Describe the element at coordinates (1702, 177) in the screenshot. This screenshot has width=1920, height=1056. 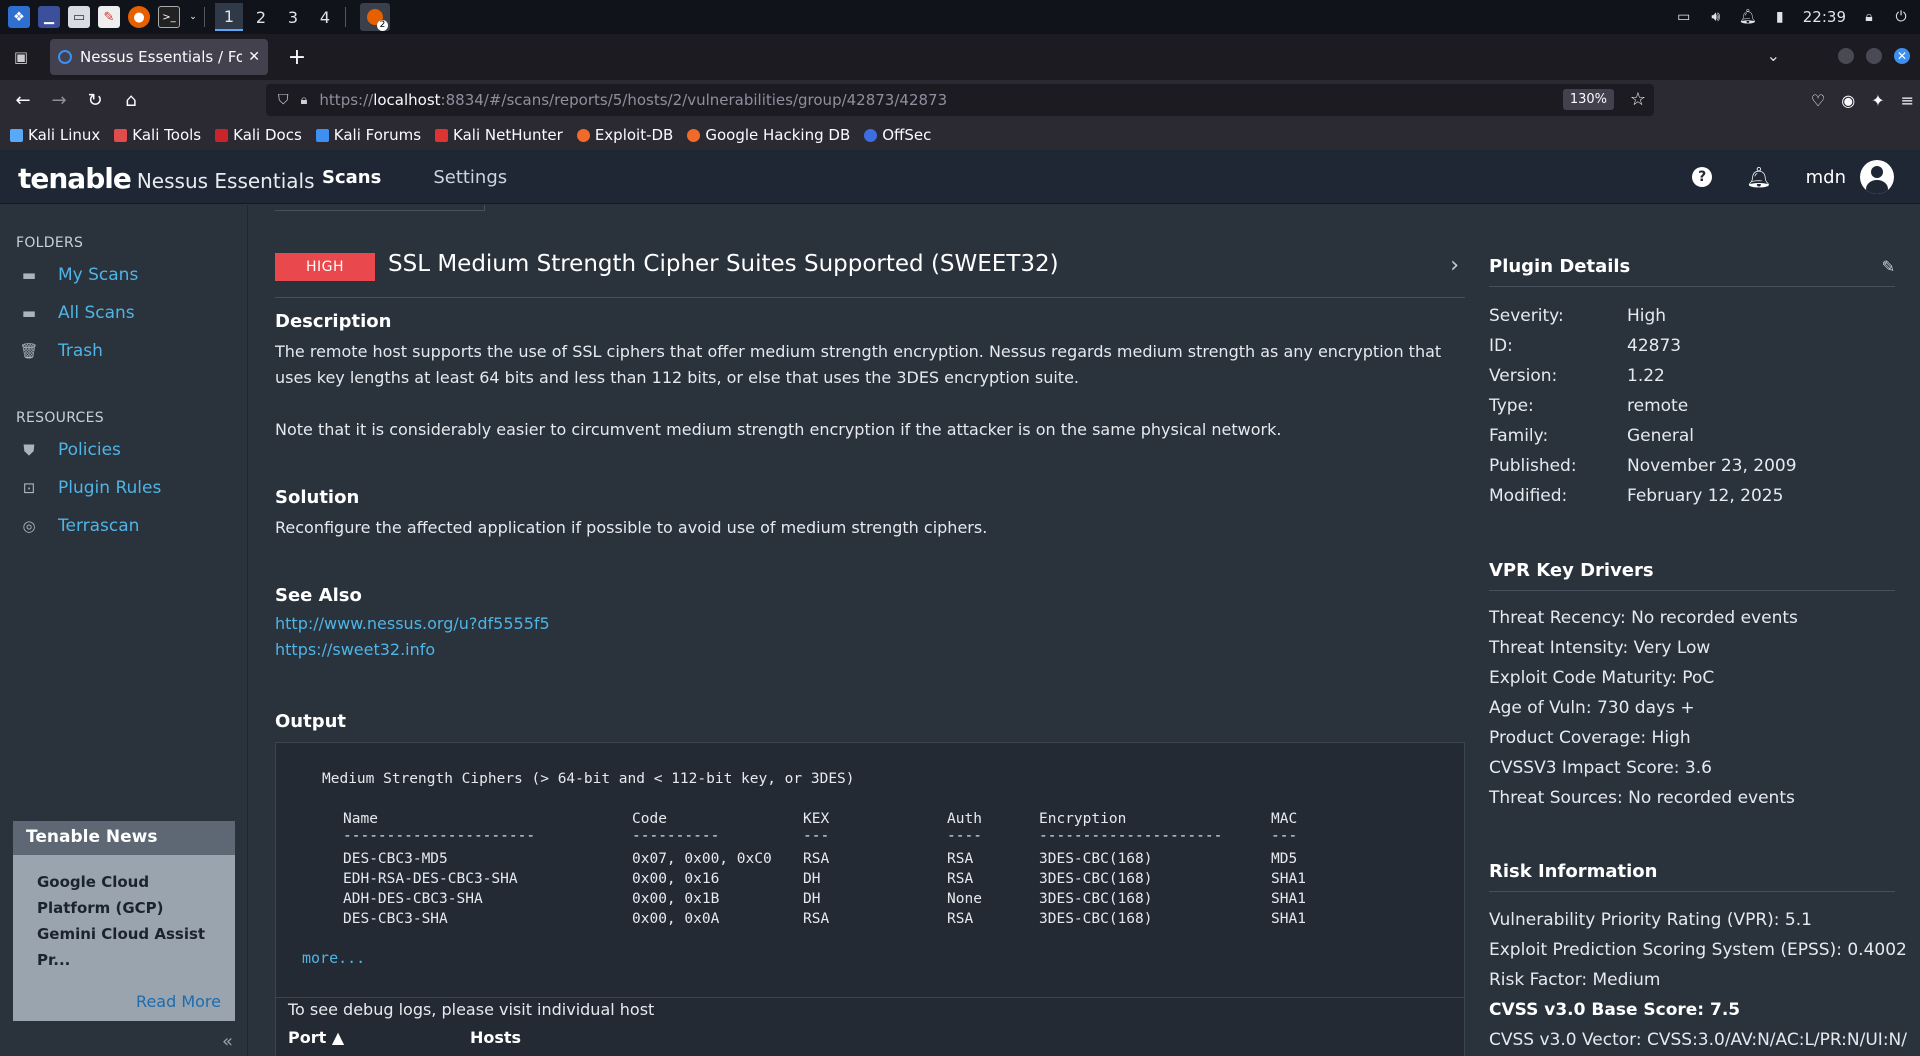
I see `help-icon: ?` at that location.